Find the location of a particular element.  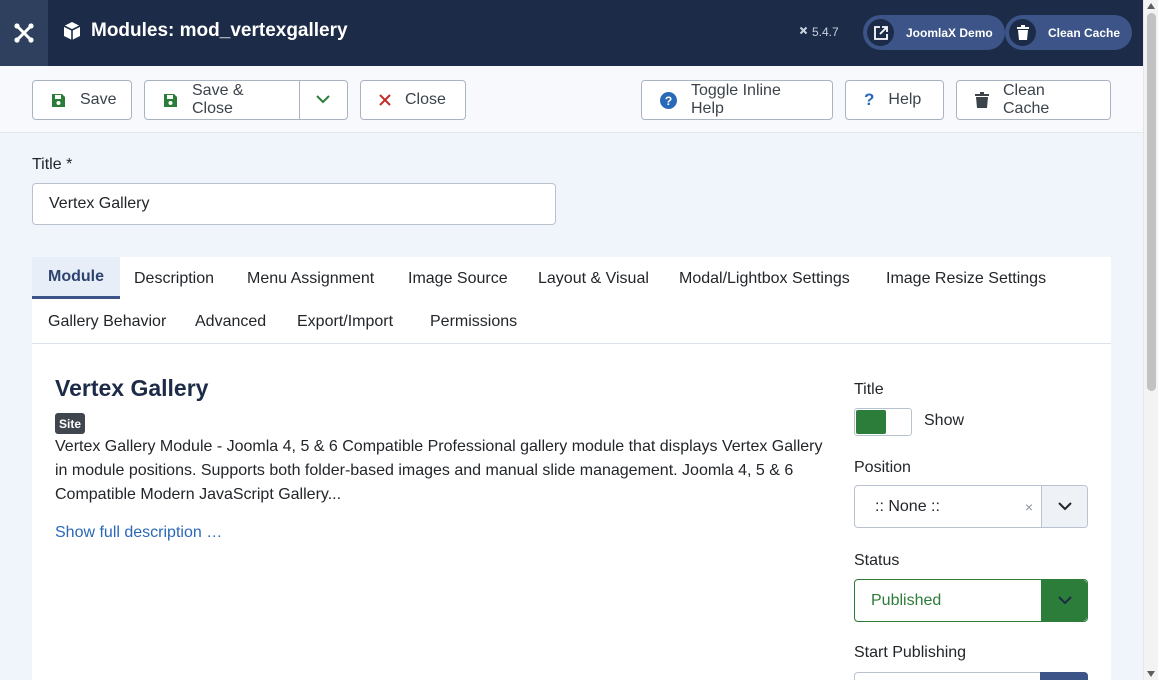

tab-export-import: Export/Import is located at coordinates (345, 321).